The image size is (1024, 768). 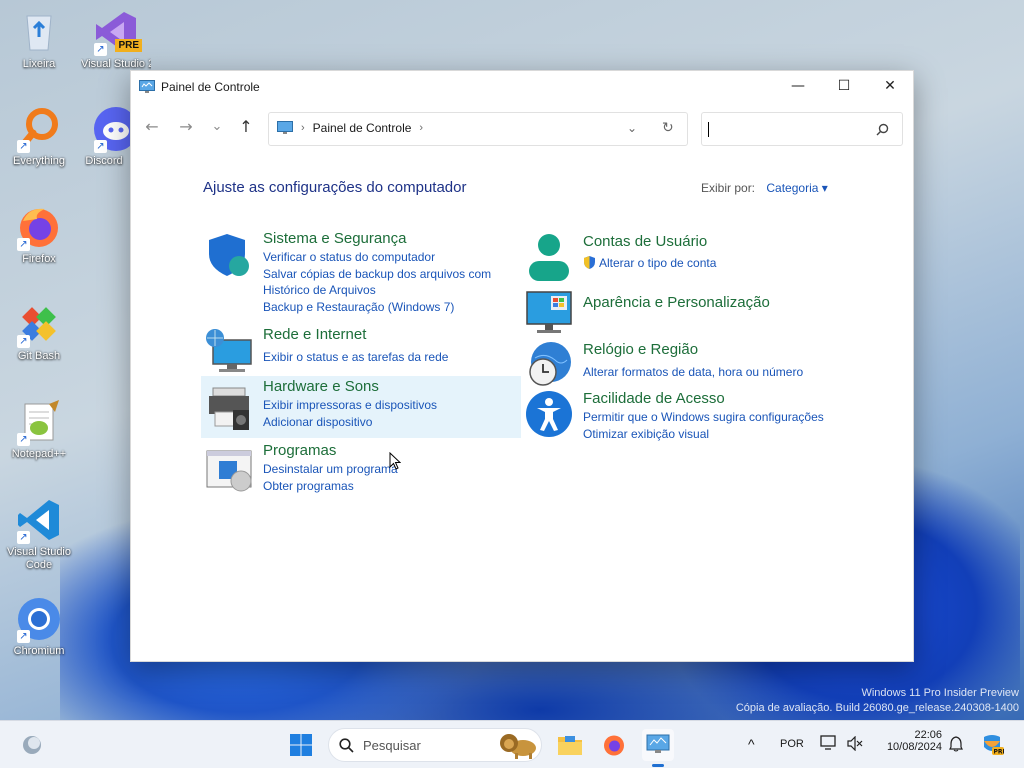 I want to click on desktop-icon-git-bash: ↗ Git Bash, so click(x=39, y=331).